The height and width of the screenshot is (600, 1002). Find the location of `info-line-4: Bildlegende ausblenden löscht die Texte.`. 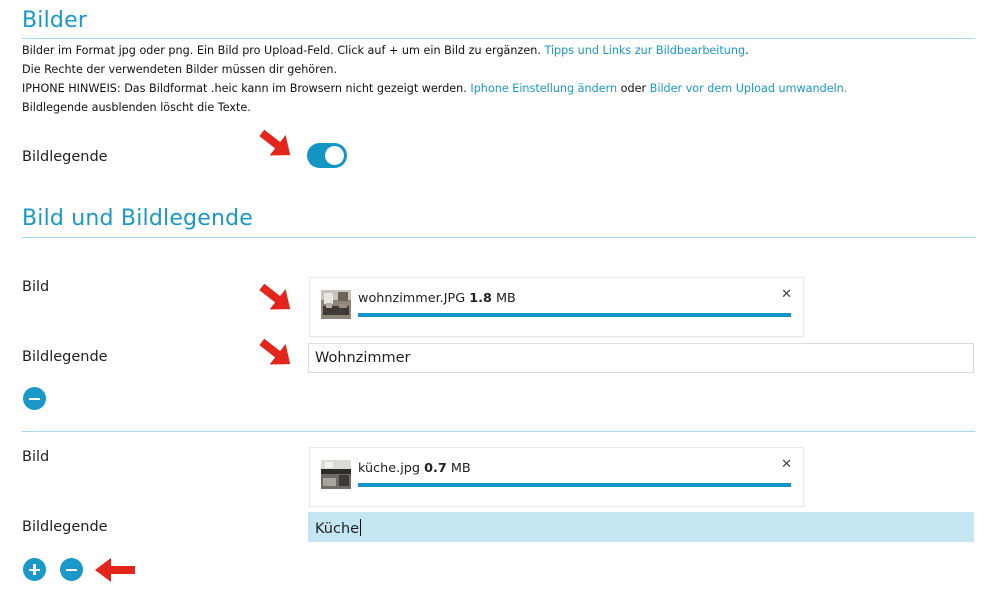

info-line-4: Bildlegende ausblenden löscht die Texte. is located at coordinates (136, 107).